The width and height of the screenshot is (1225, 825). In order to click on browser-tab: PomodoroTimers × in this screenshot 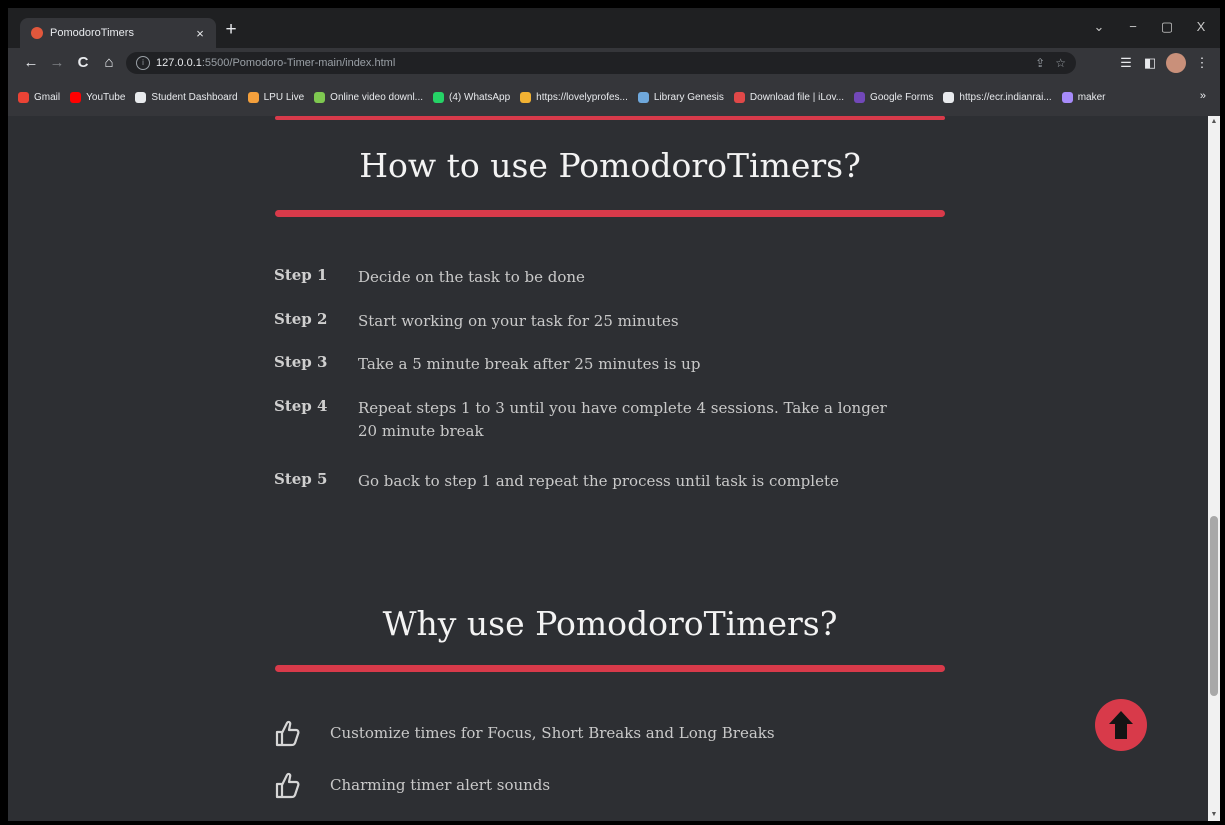, I will do `click(118, 33)`.